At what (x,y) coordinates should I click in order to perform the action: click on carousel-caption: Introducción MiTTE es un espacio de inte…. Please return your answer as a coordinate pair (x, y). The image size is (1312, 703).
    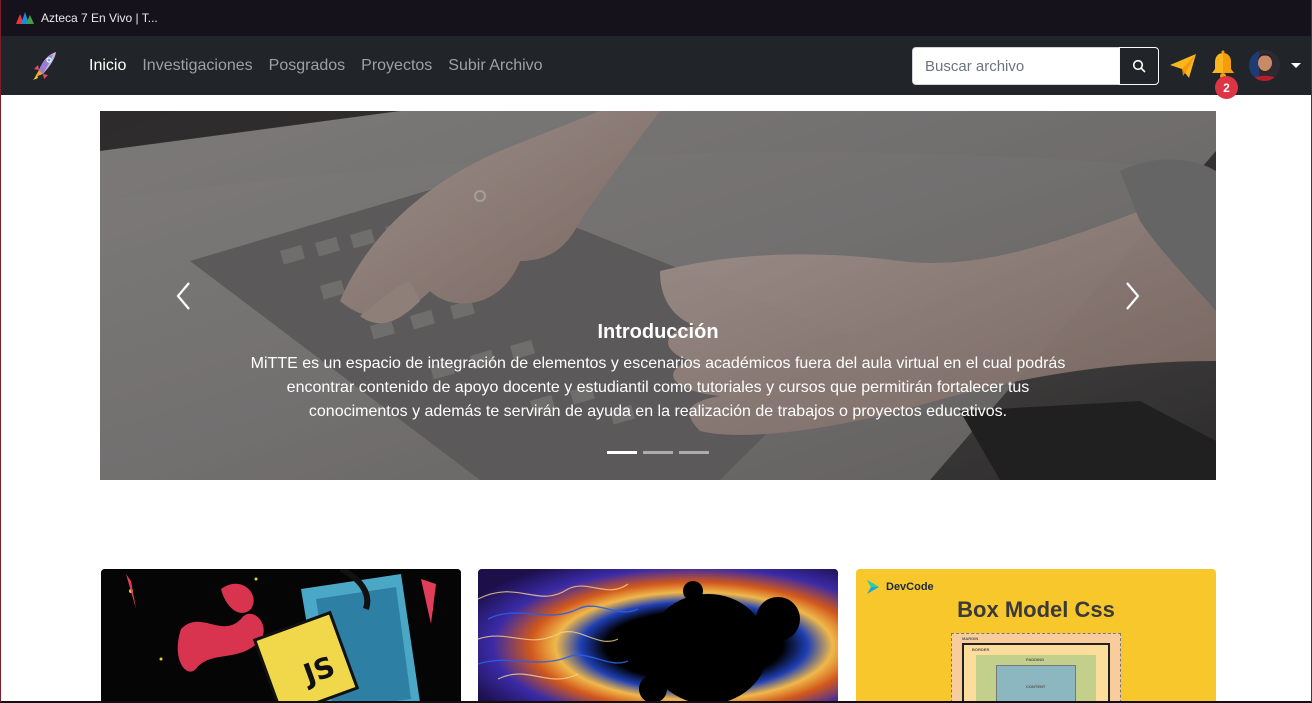
    Looking at the image, I should click on (658, 372).